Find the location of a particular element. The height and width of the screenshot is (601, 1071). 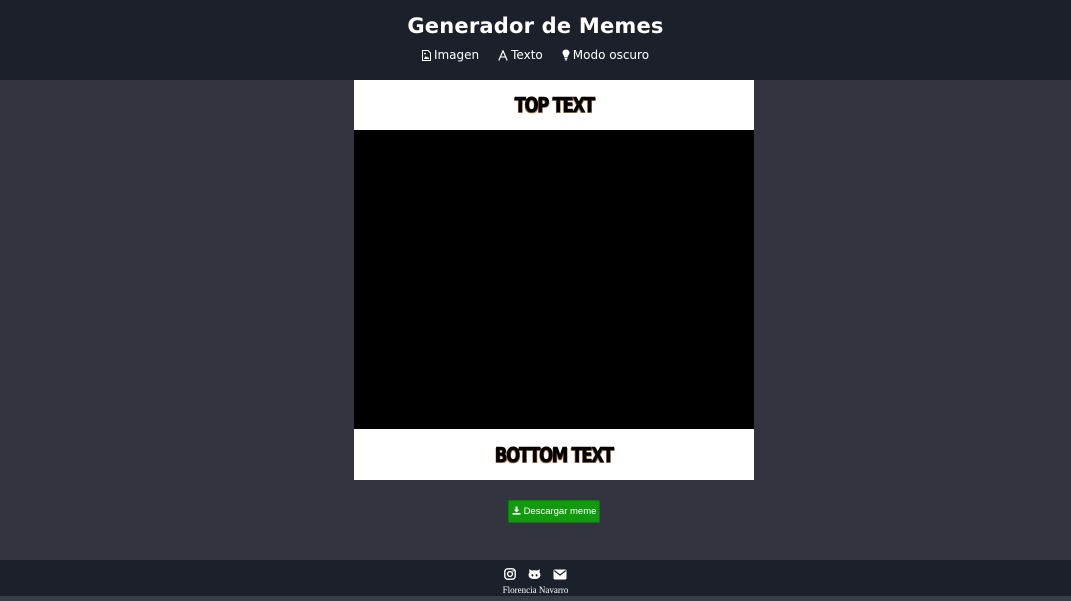

main-nav: Imagen Texto Modo oscuro is located at coordinates (535, 55).